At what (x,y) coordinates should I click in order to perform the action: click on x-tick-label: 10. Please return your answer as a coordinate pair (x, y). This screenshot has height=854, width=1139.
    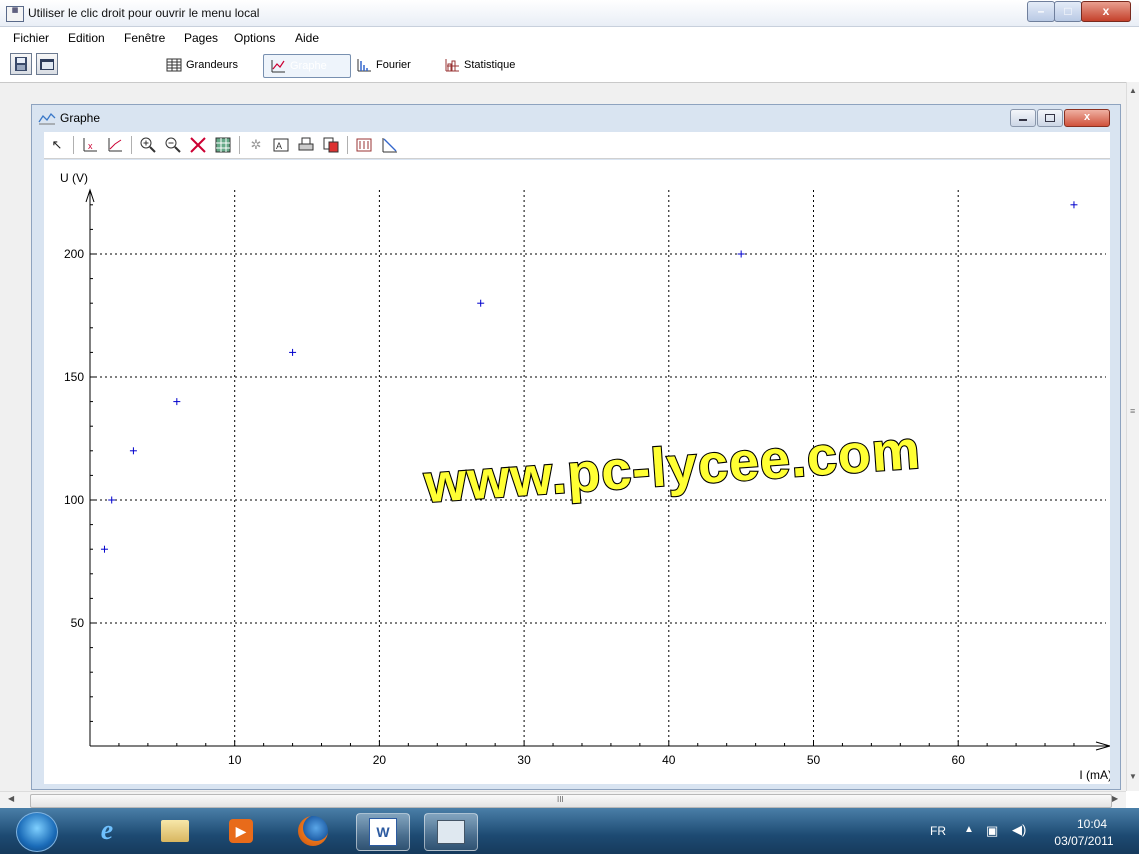
    Looking at the image, I should click on (235, 760).